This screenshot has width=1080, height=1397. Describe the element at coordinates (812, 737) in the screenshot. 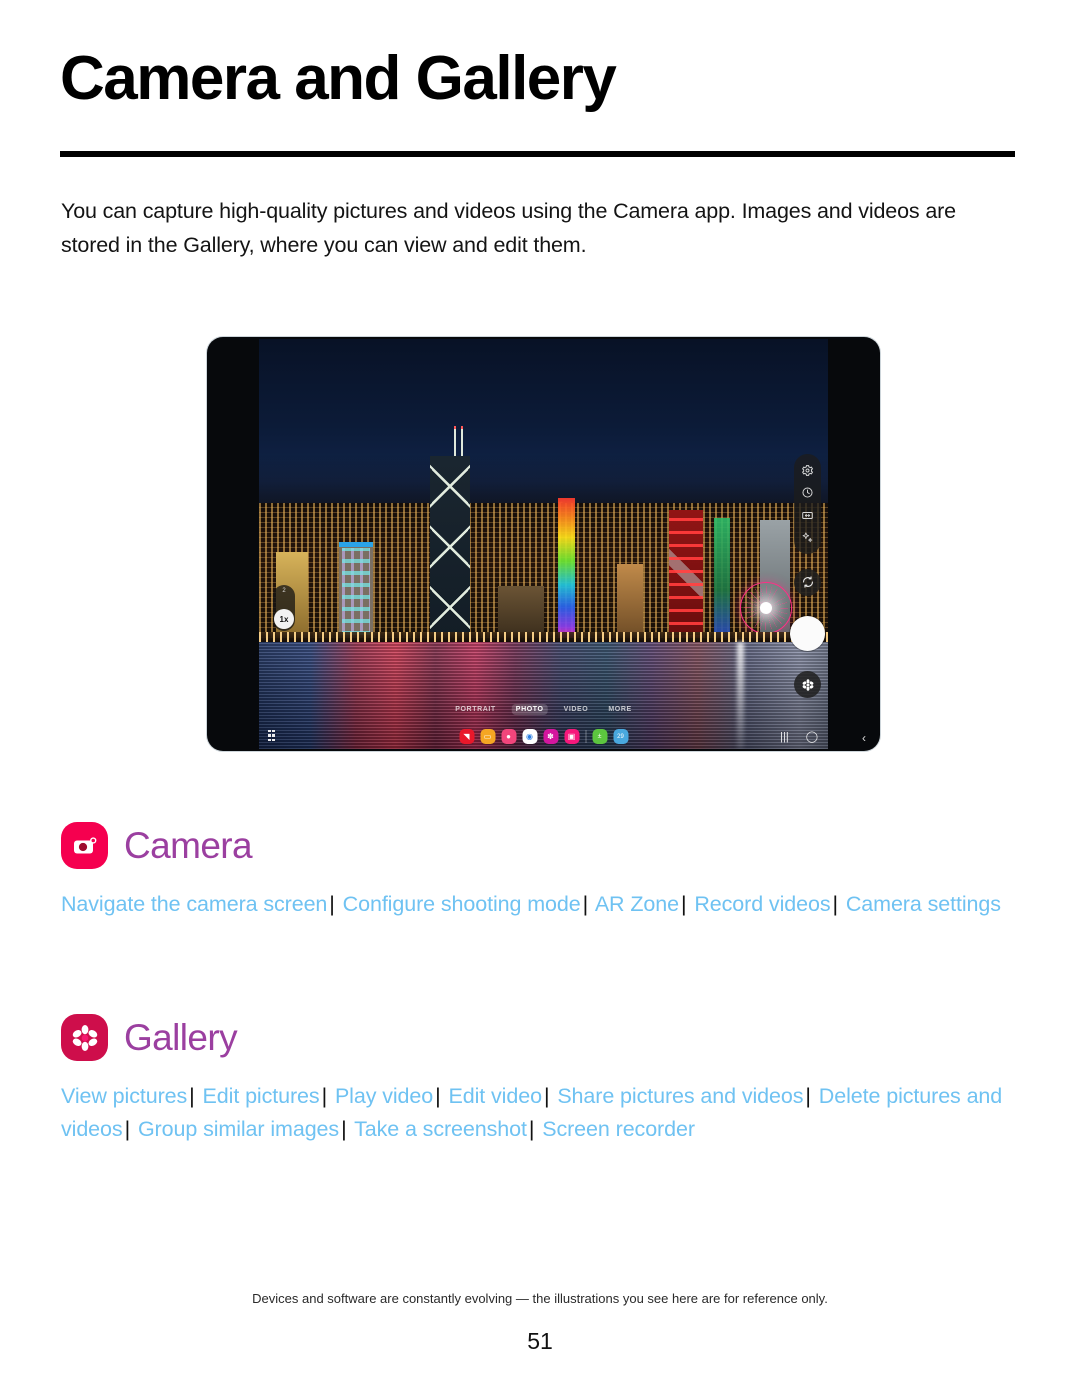

I see `home-icon: ◯` at that location.